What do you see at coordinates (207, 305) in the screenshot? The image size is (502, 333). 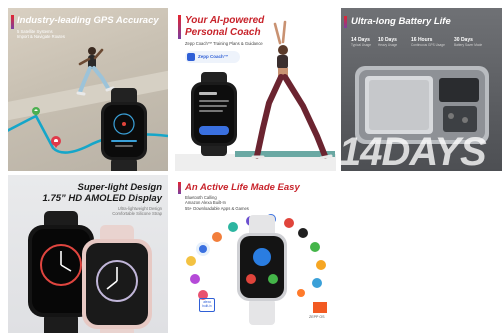 I see `alexa-badge: alexa built-in` at bounding box center [207, 305].